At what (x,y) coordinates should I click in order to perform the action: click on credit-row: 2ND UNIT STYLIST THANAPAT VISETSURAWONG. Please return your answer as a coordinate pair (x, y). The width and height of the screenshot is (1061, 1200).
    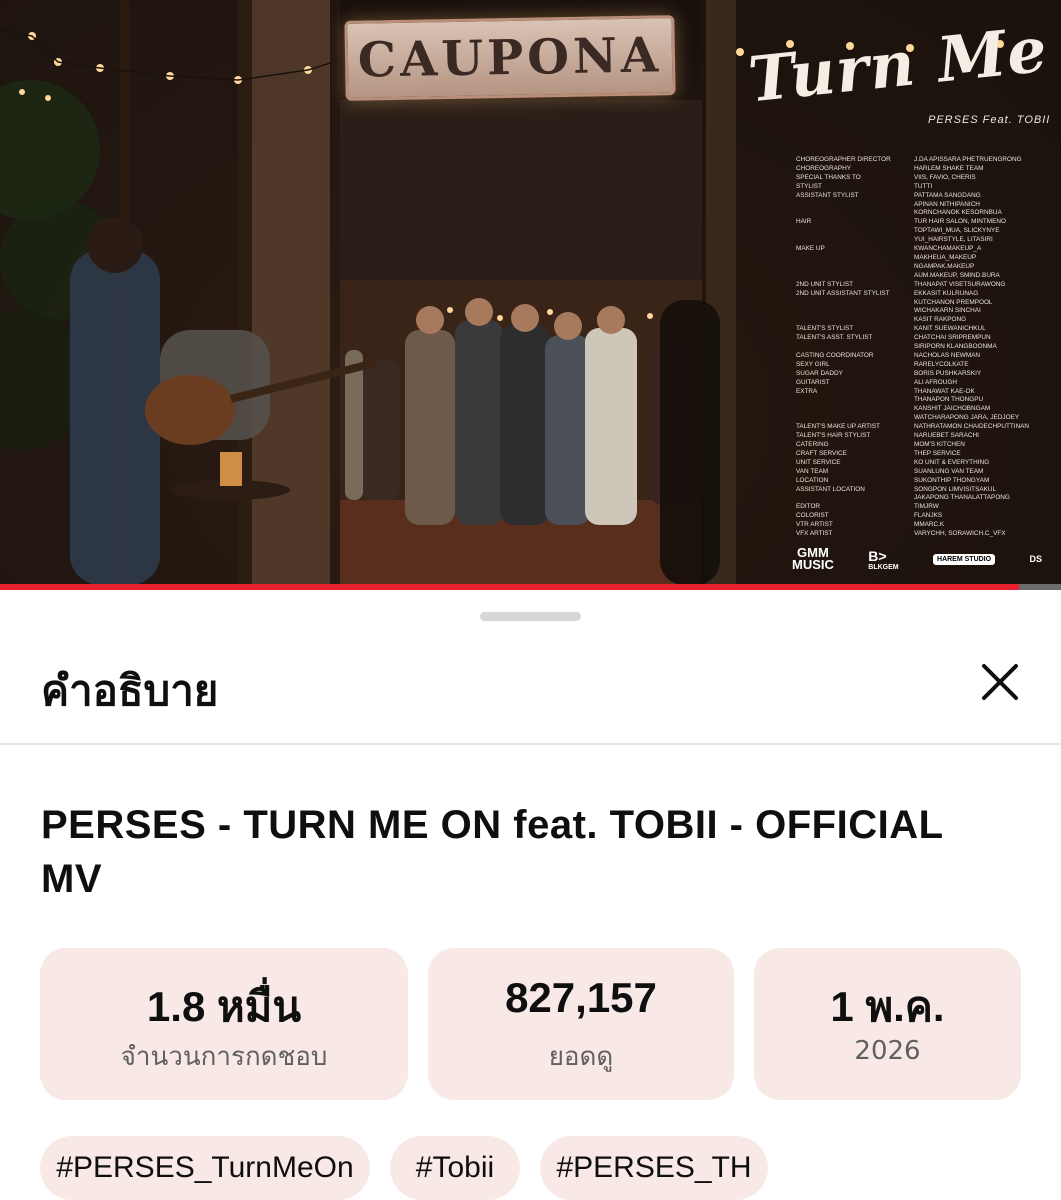
    Looking at the image, I should click on (919, 285).